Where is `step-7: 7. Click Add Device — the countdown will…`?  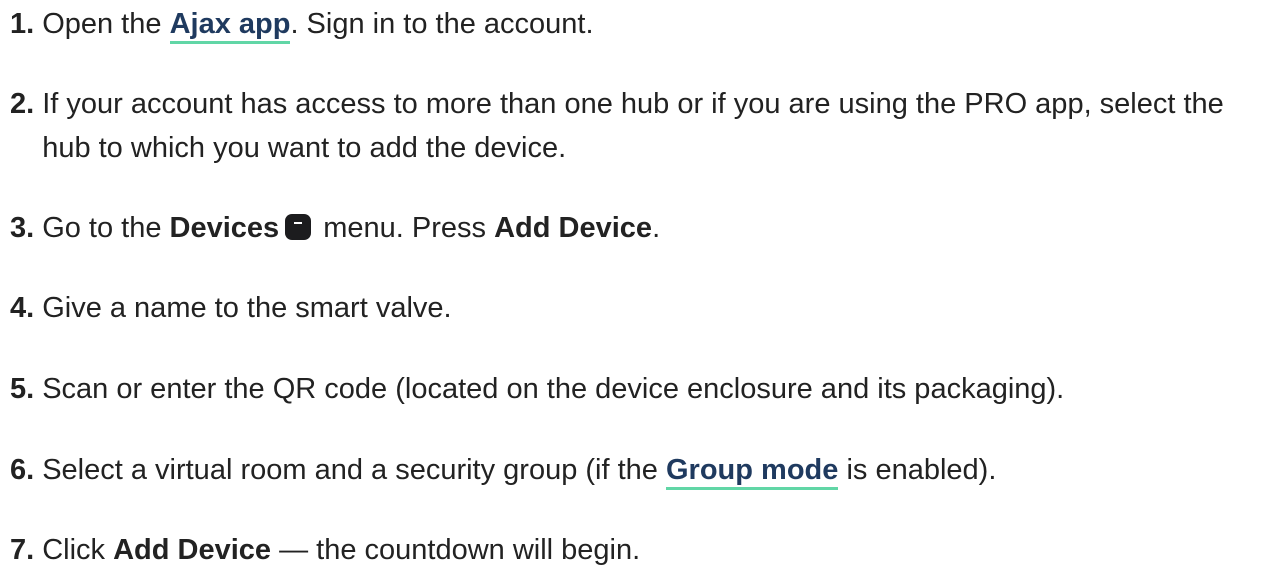 step-7: 7. Click Add Device — the countdown will… is located at coordinates (641, 550).